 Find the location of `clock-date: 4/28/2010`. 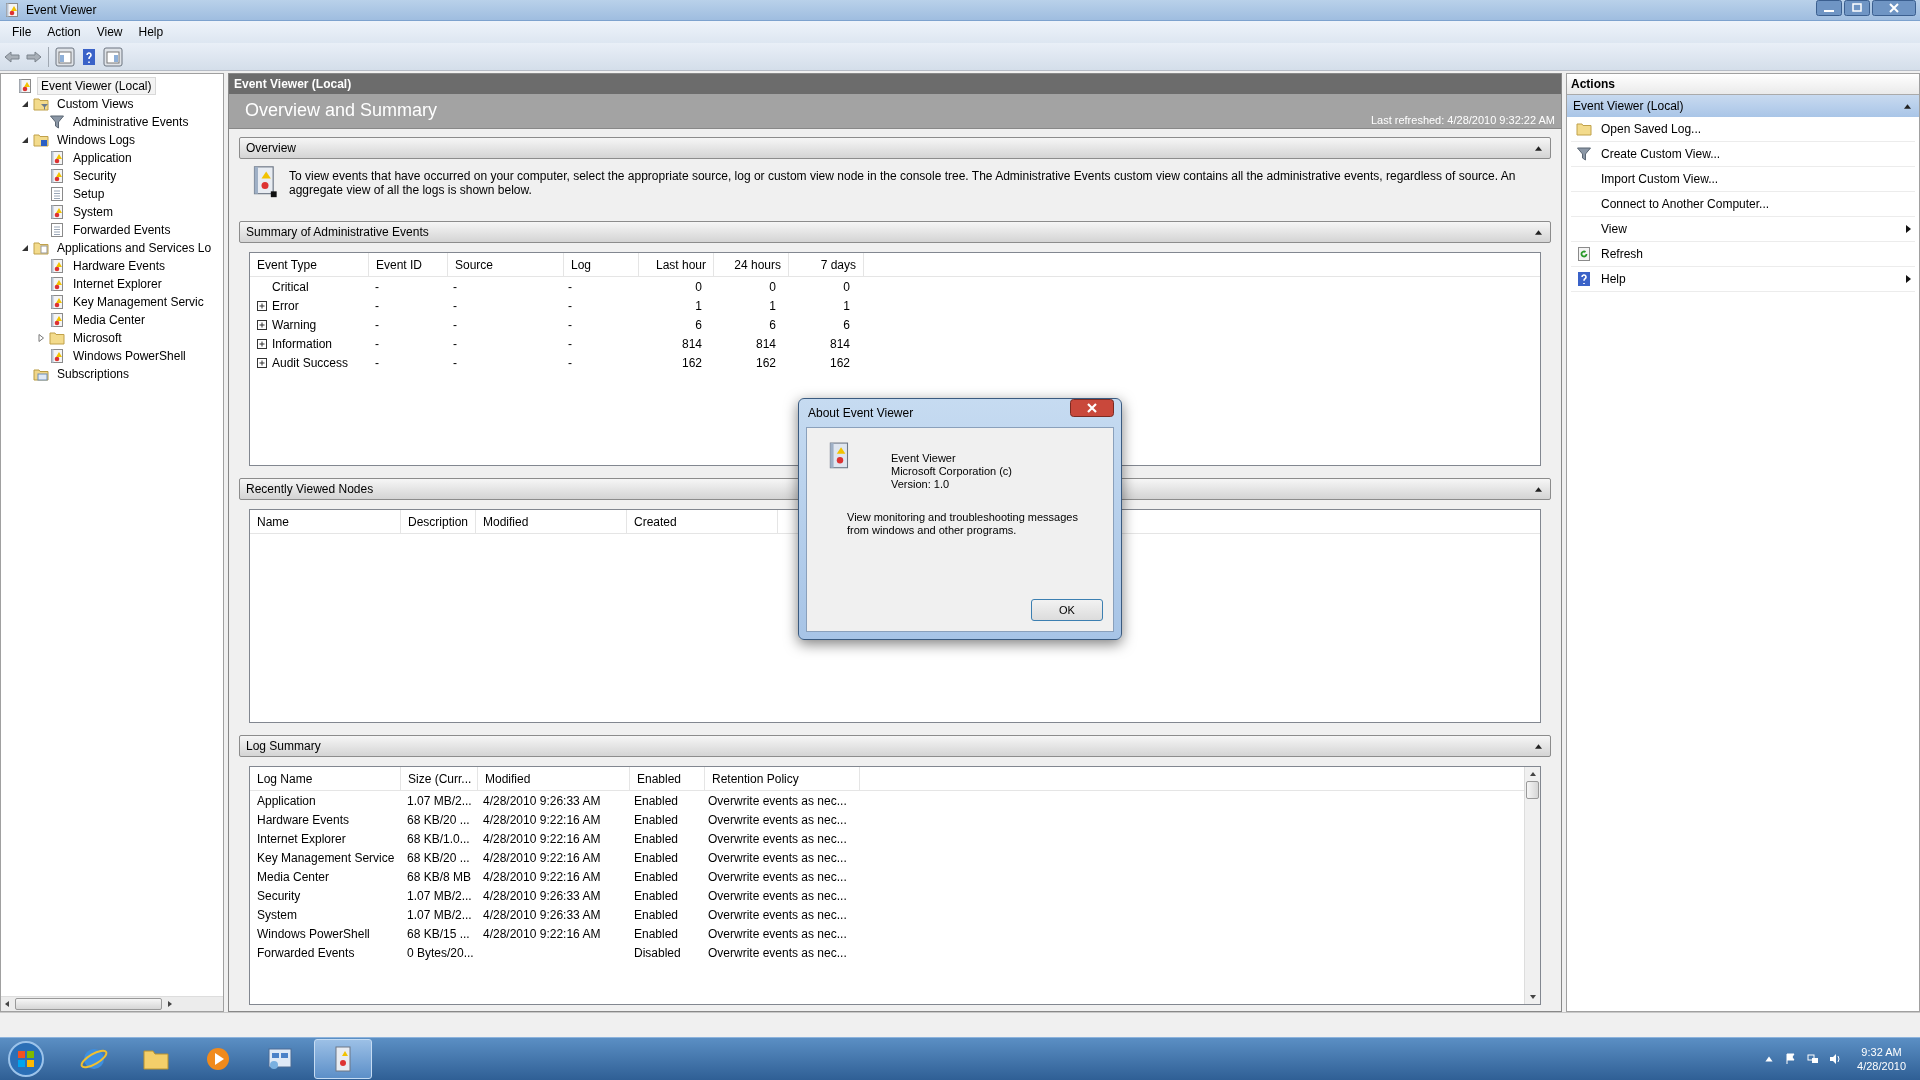

clock-date: 4/28/2010 is located at coordinates (1881, 1066).